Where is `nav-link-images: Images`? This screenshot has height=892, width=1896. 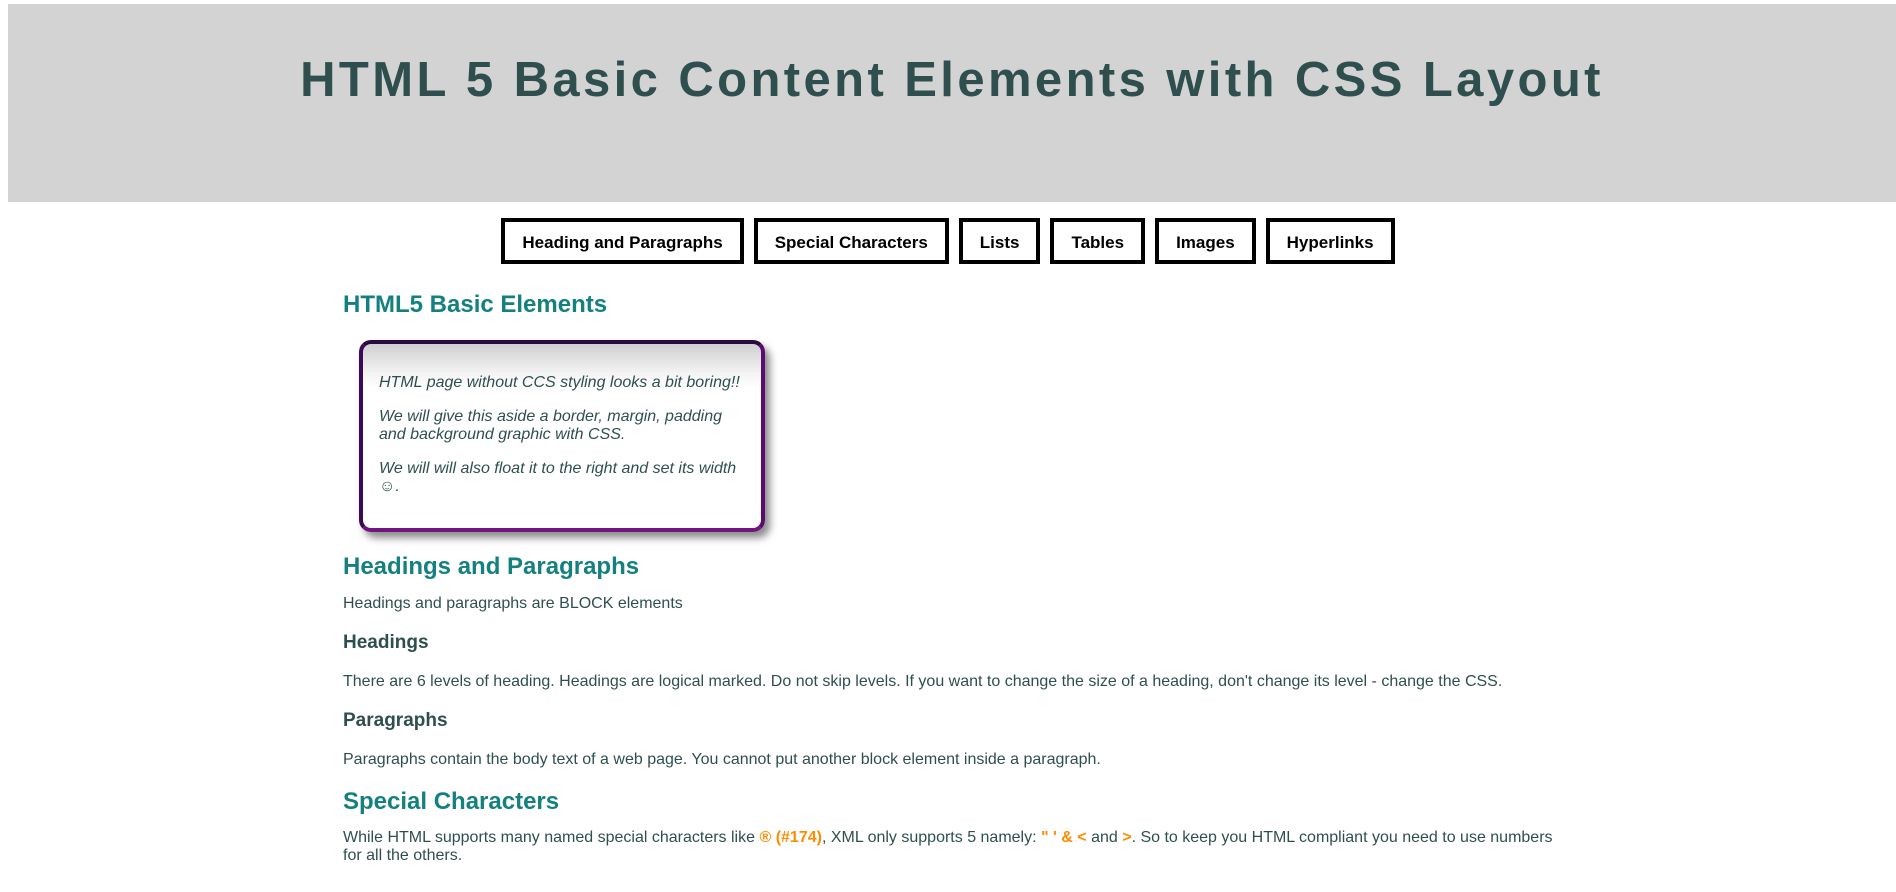
nav-link-images: Images is located at coordinates (1205, 241).